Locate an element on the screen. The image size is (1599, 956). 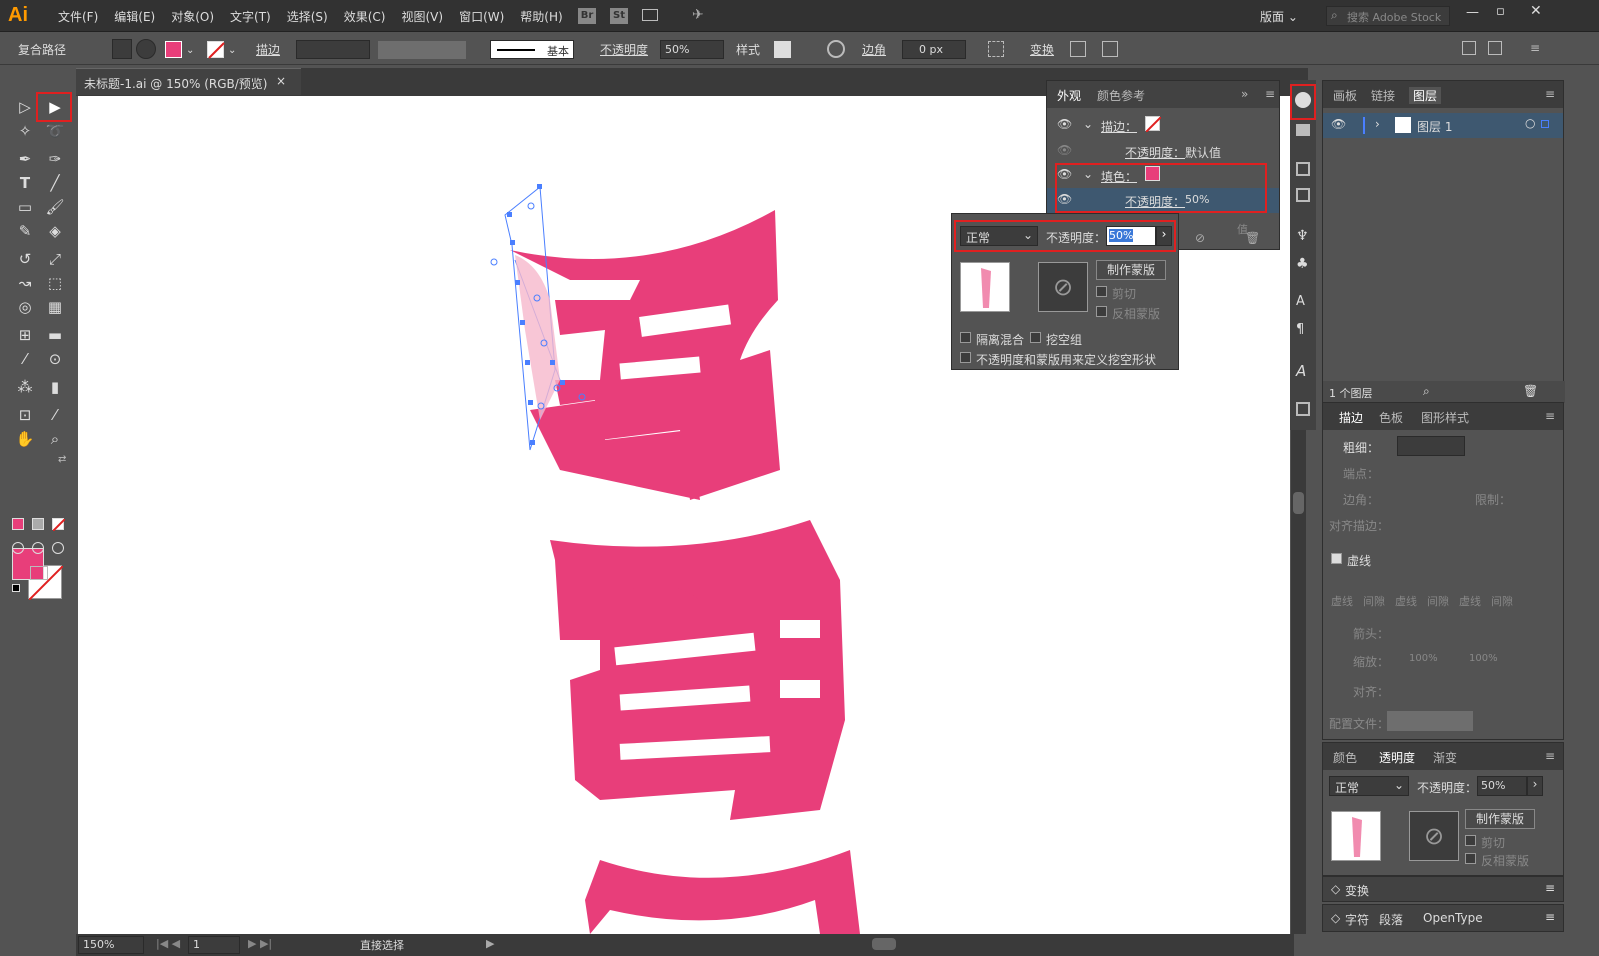
column-graph-icon: ▮ is located at coordinates (55, 387).